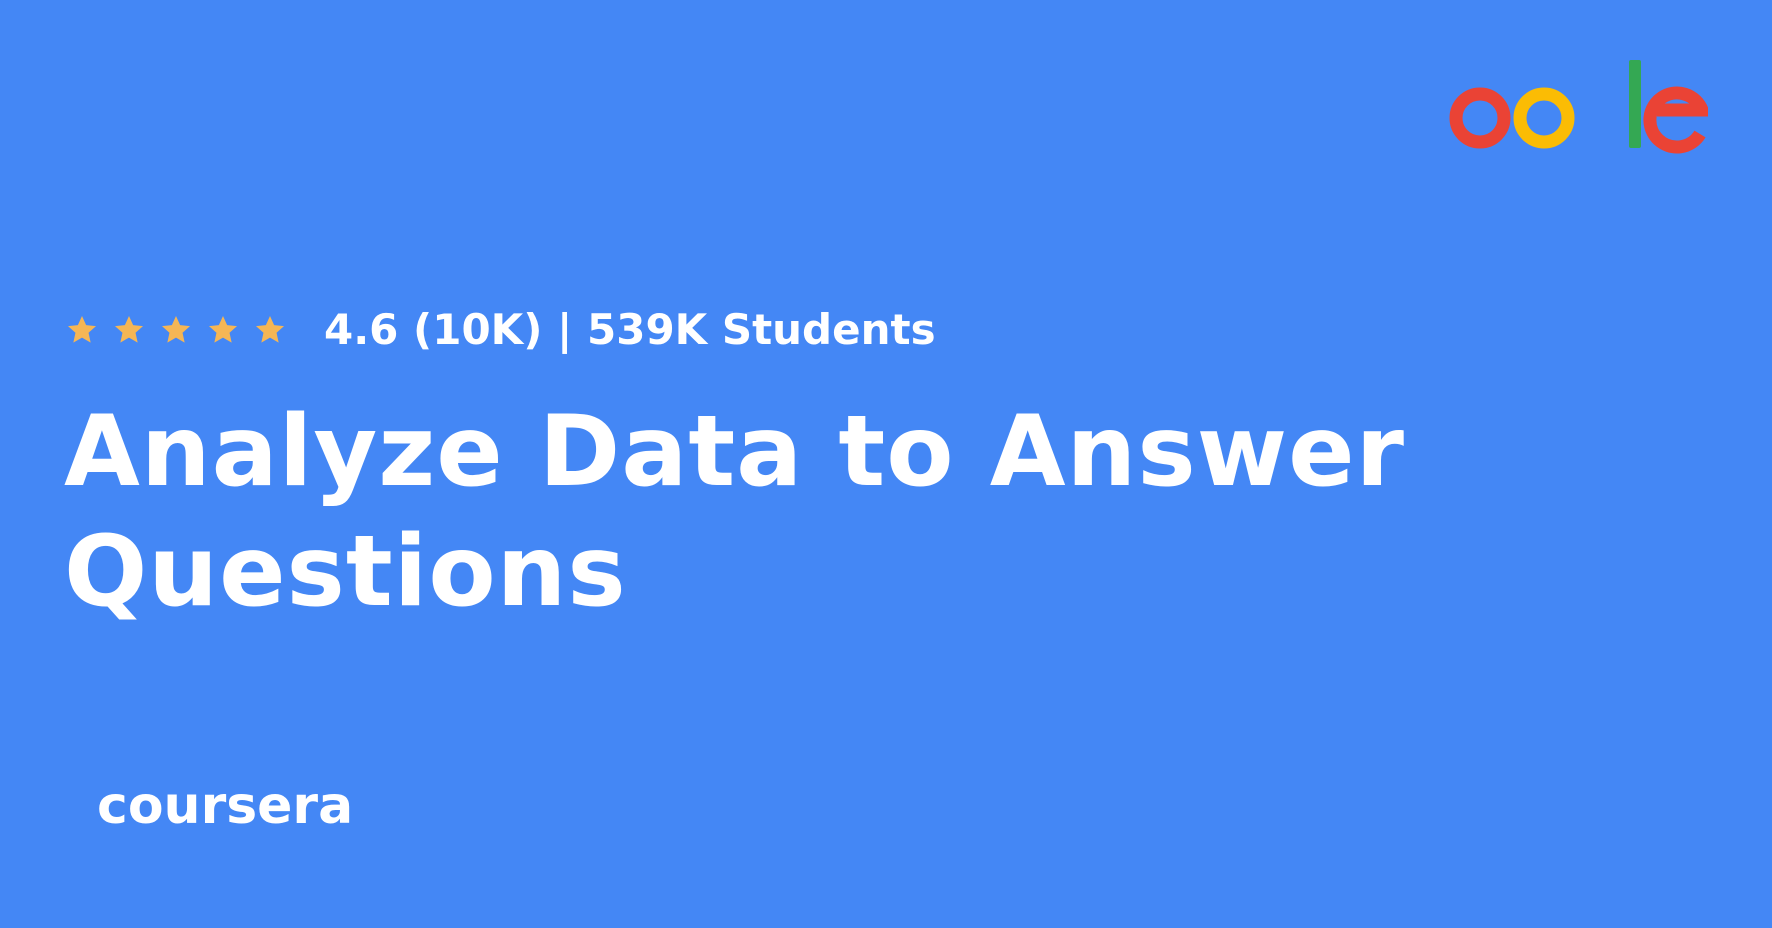 This screenshot has width=1772, height=928. Describe the element at coordinates (1578, 107) in the screenshot. I see `partner-logo-mark` at that location.